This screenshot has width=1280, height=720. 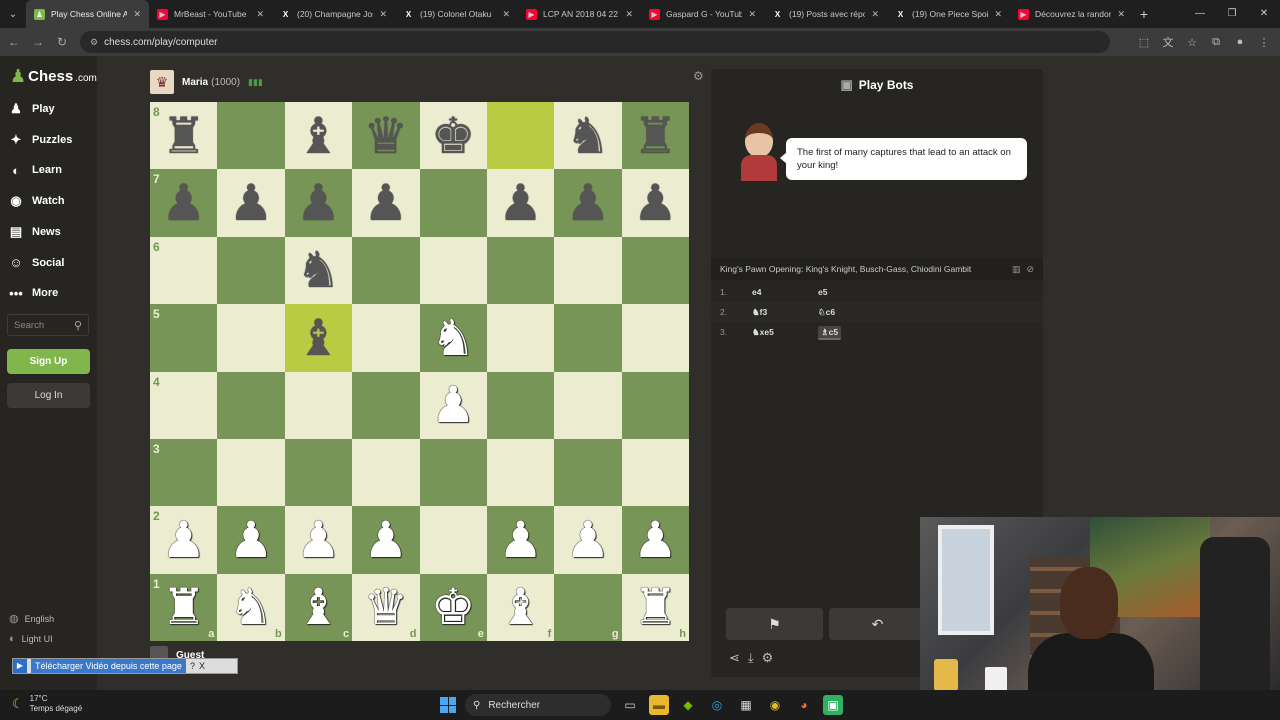 I want to click on minimize-icon: —, so click(x=1200, y=14).